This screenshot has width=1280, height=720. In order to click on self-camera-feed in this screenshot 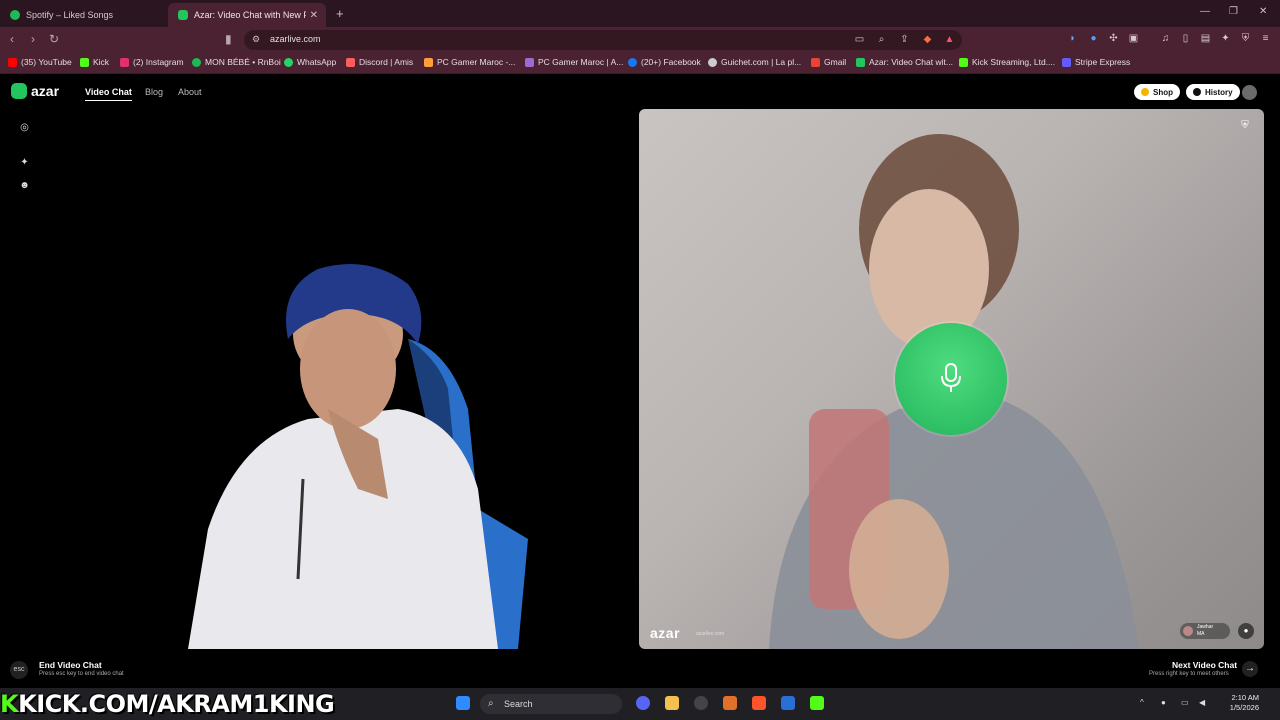, I will do `click(358, 456)`.